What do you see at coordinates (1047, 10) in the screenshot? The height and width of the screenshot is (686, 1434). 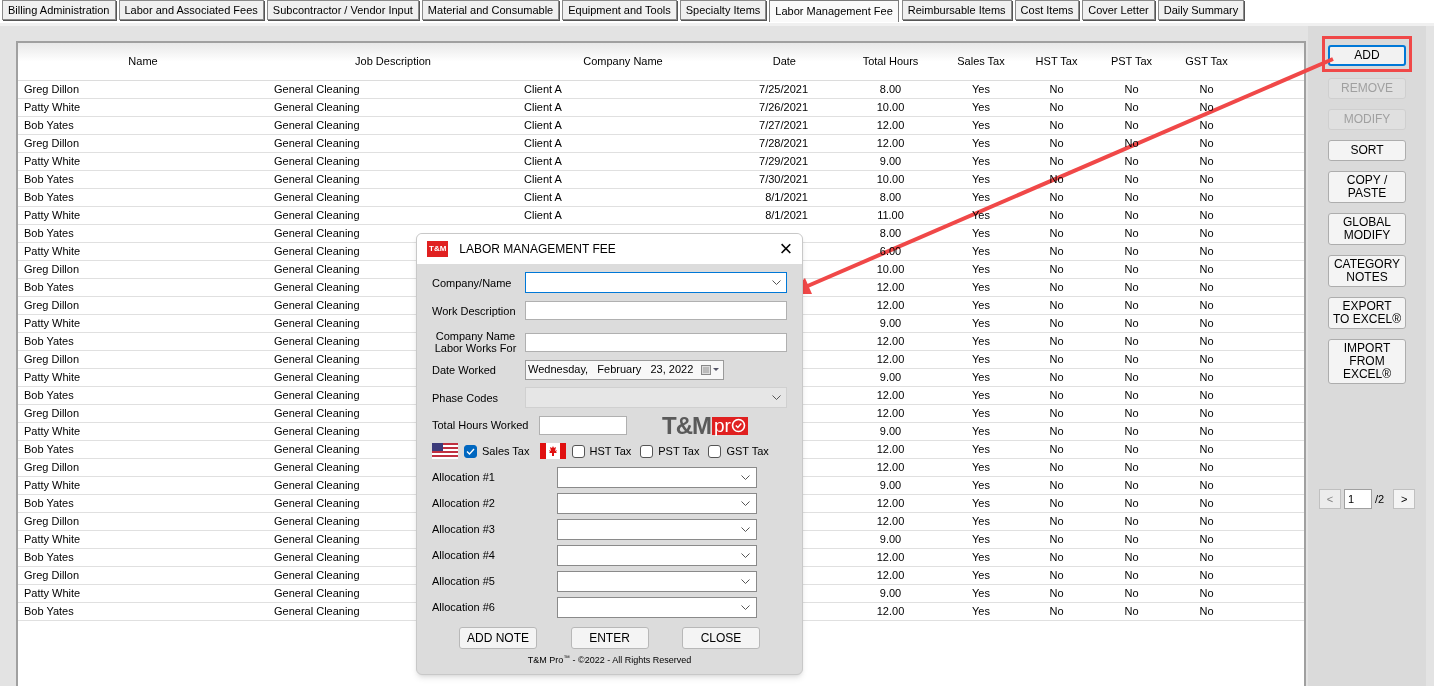 I see `tab: Cost Items` at bounding box center [1047, 10].